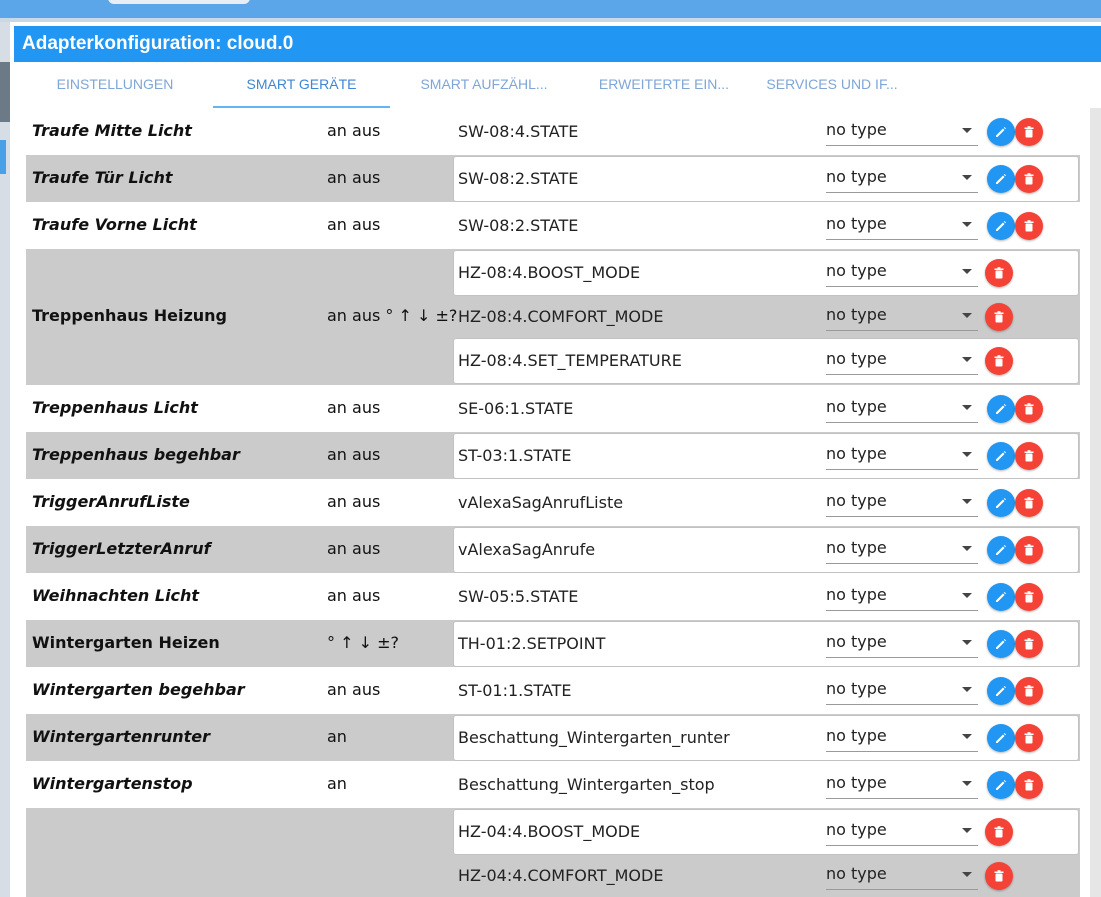  Describe the element at coordinates (518, 225) in the screenshot. I see `state-id: SW-08:2.STATE` at that location.